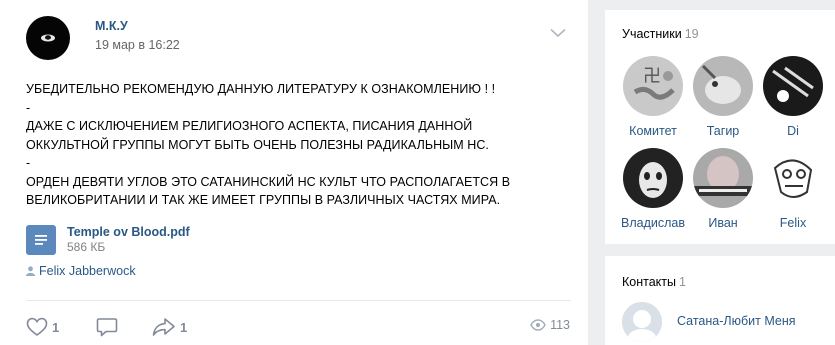 The width and height of the screenshot is (835, 345). What do you see at coordinates (48, 38) in the screenshot?
I see `author-avatar` at bounding box center [48, 38].